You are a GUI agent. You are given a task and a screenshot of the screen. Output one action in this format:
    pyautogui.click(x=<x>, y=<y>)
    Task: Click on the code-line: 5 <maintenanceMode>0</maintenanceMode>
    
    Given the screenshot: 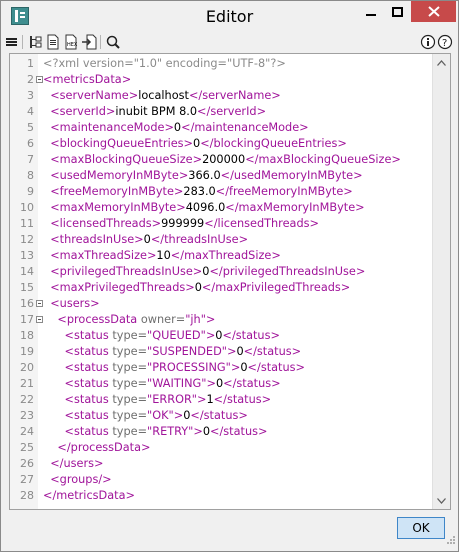 What is the action you would take?
    pyautogui.click(x=220, y=128)
    